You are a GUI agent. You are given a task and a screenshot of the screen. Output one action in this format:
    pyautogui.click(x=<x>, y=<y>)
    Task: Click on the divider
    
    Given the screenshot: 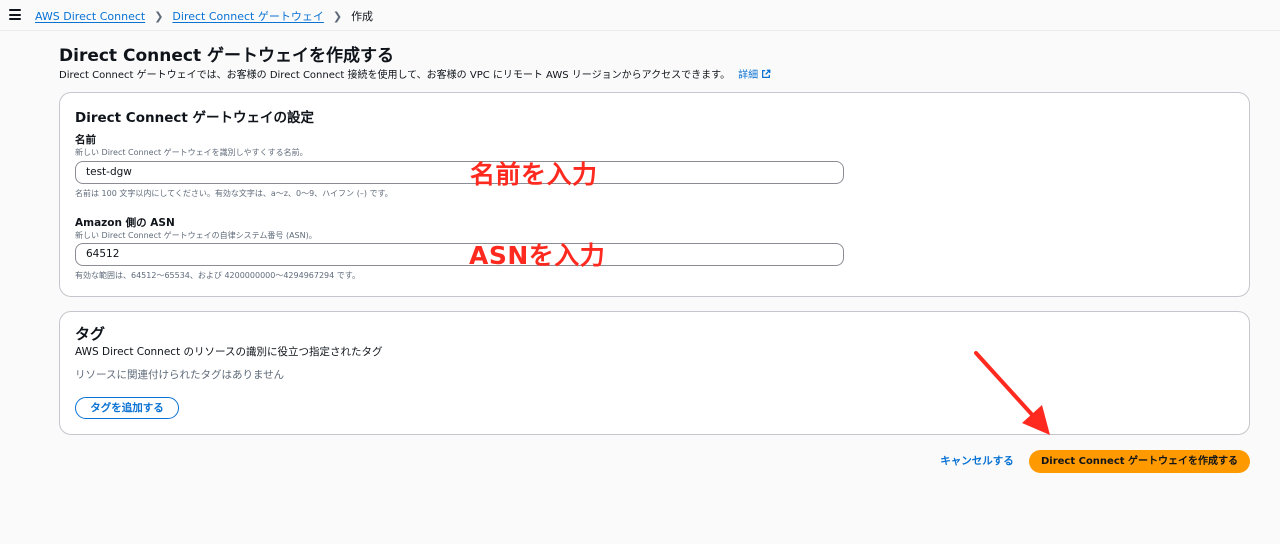 What is the action you would take?
    pyautogui.click(x=640, y=30)
    